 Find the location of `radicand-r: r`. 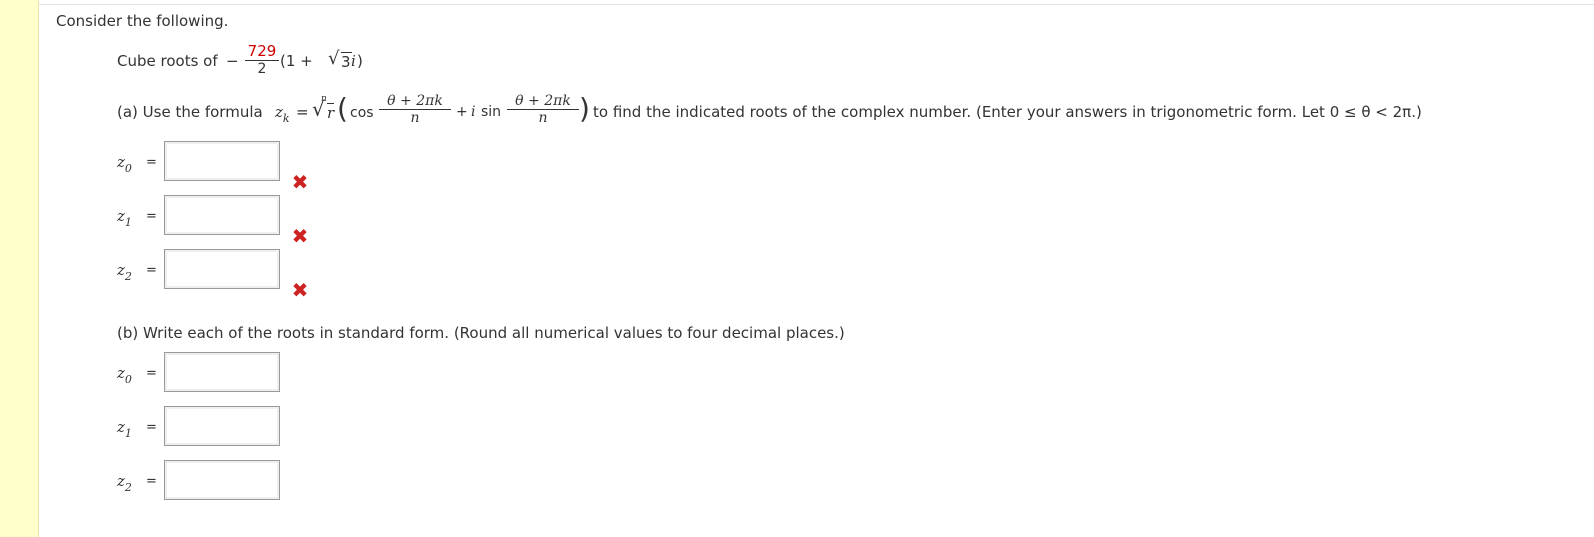

radicand-r: r is located at coordinates (331, 112).